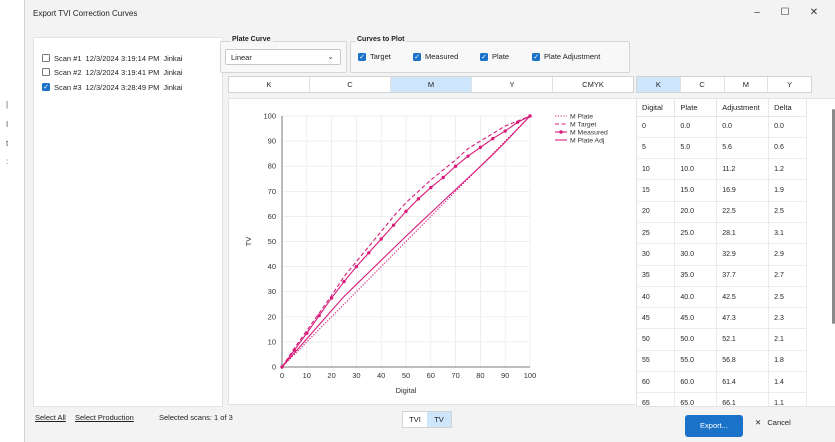 This screenshot has height=442, width=835. I want to click on cancel-button: ✕ Cancel, so click(773, 422).